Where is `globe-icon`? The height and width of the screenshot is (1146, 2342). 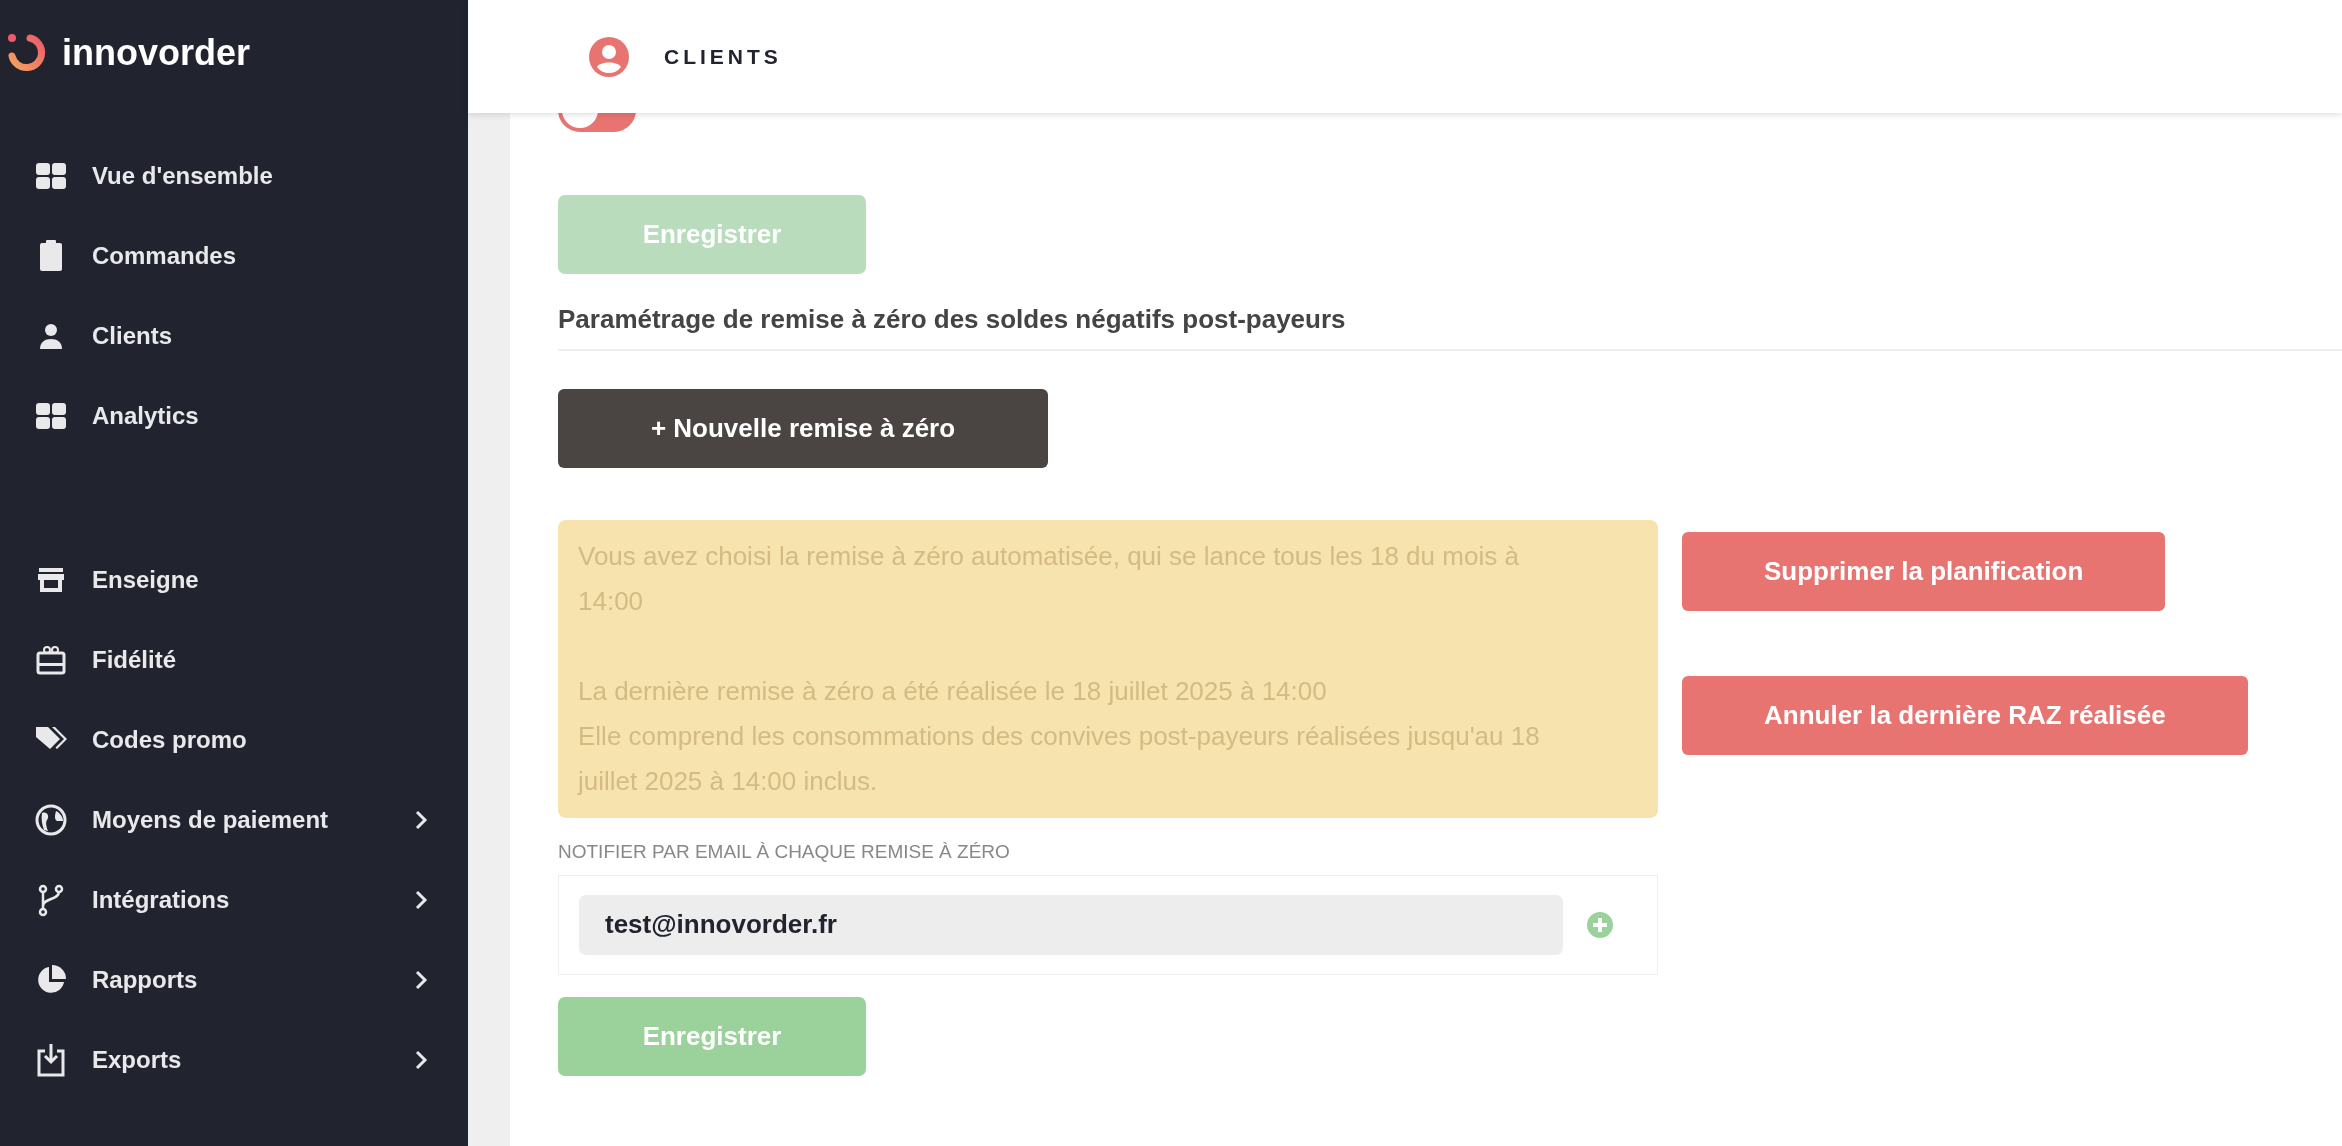
globe-icon is located at coordinates (51, 820).